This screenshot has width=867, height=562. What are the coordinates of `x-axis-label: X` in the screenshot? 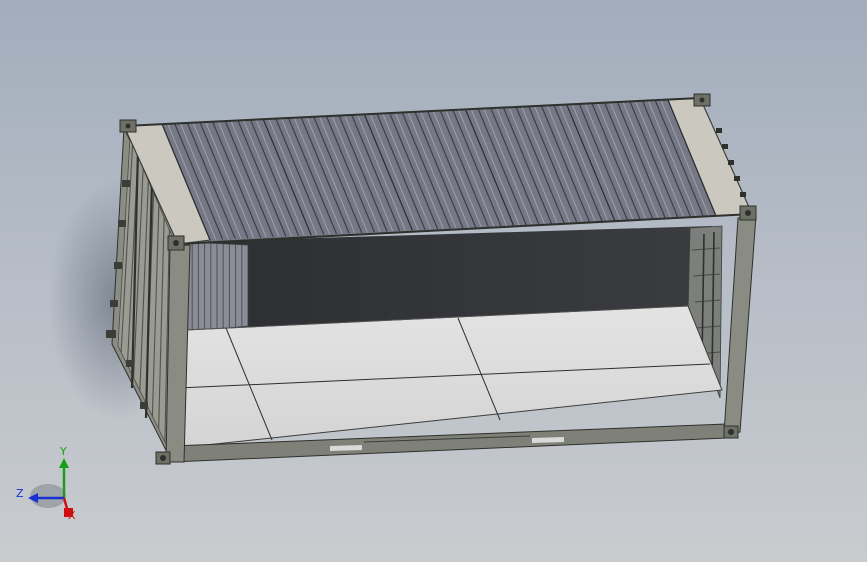 It's located at (72, 515).